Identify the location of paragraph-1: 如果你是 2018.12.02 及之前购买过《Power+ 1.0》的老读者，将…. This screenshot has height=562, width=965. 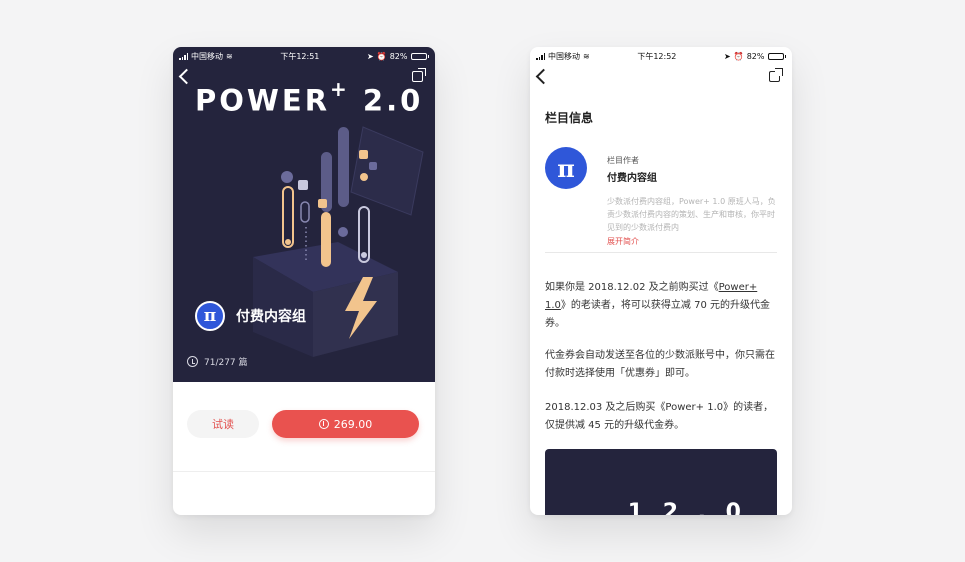
(657, 305).